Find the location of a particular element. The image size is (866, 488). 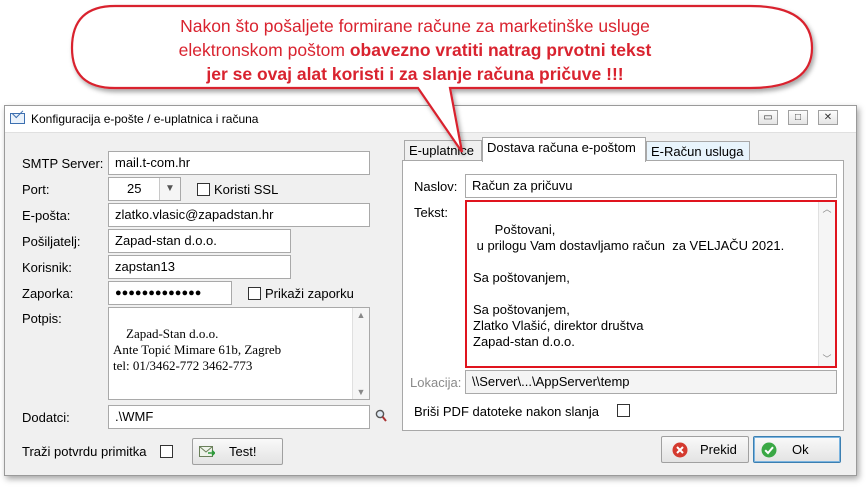

attachments-input: .\WMF is located at coordinates (239, 417).